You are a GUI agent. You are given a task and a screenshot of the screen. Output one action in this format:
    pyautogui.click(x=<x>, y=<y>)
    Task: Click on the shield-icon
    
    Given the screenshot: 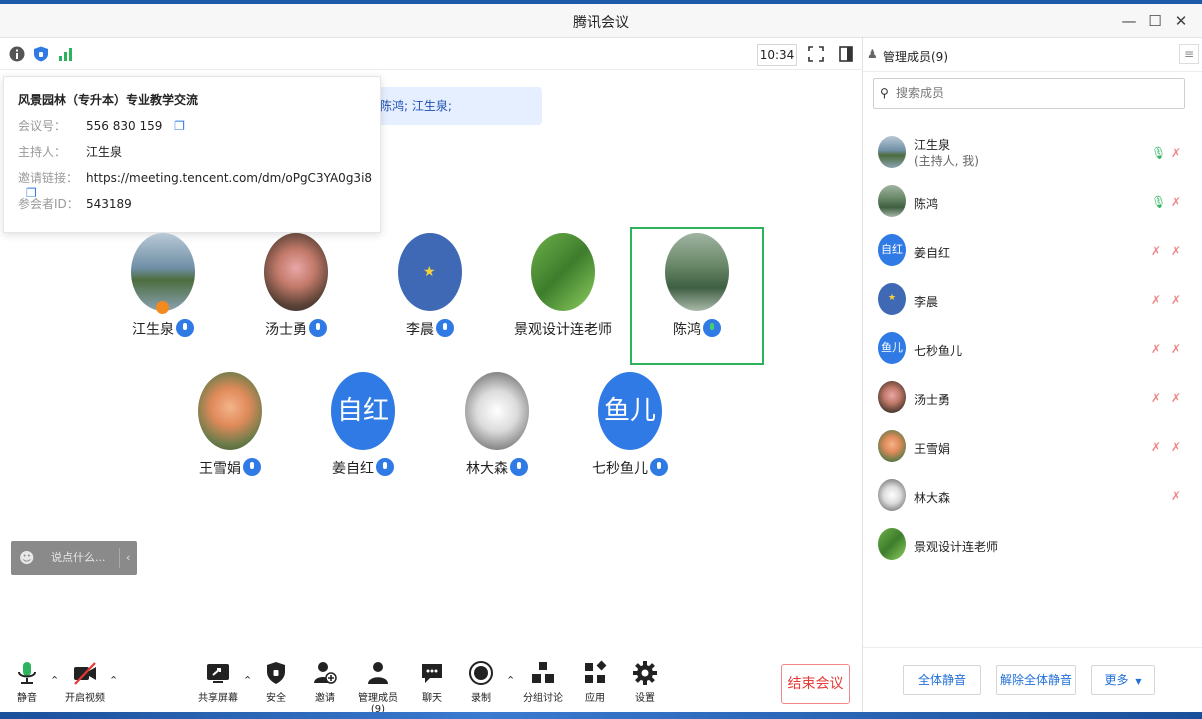 What is the action you would take?
    pyautogui.click(x=41, y=54)
    